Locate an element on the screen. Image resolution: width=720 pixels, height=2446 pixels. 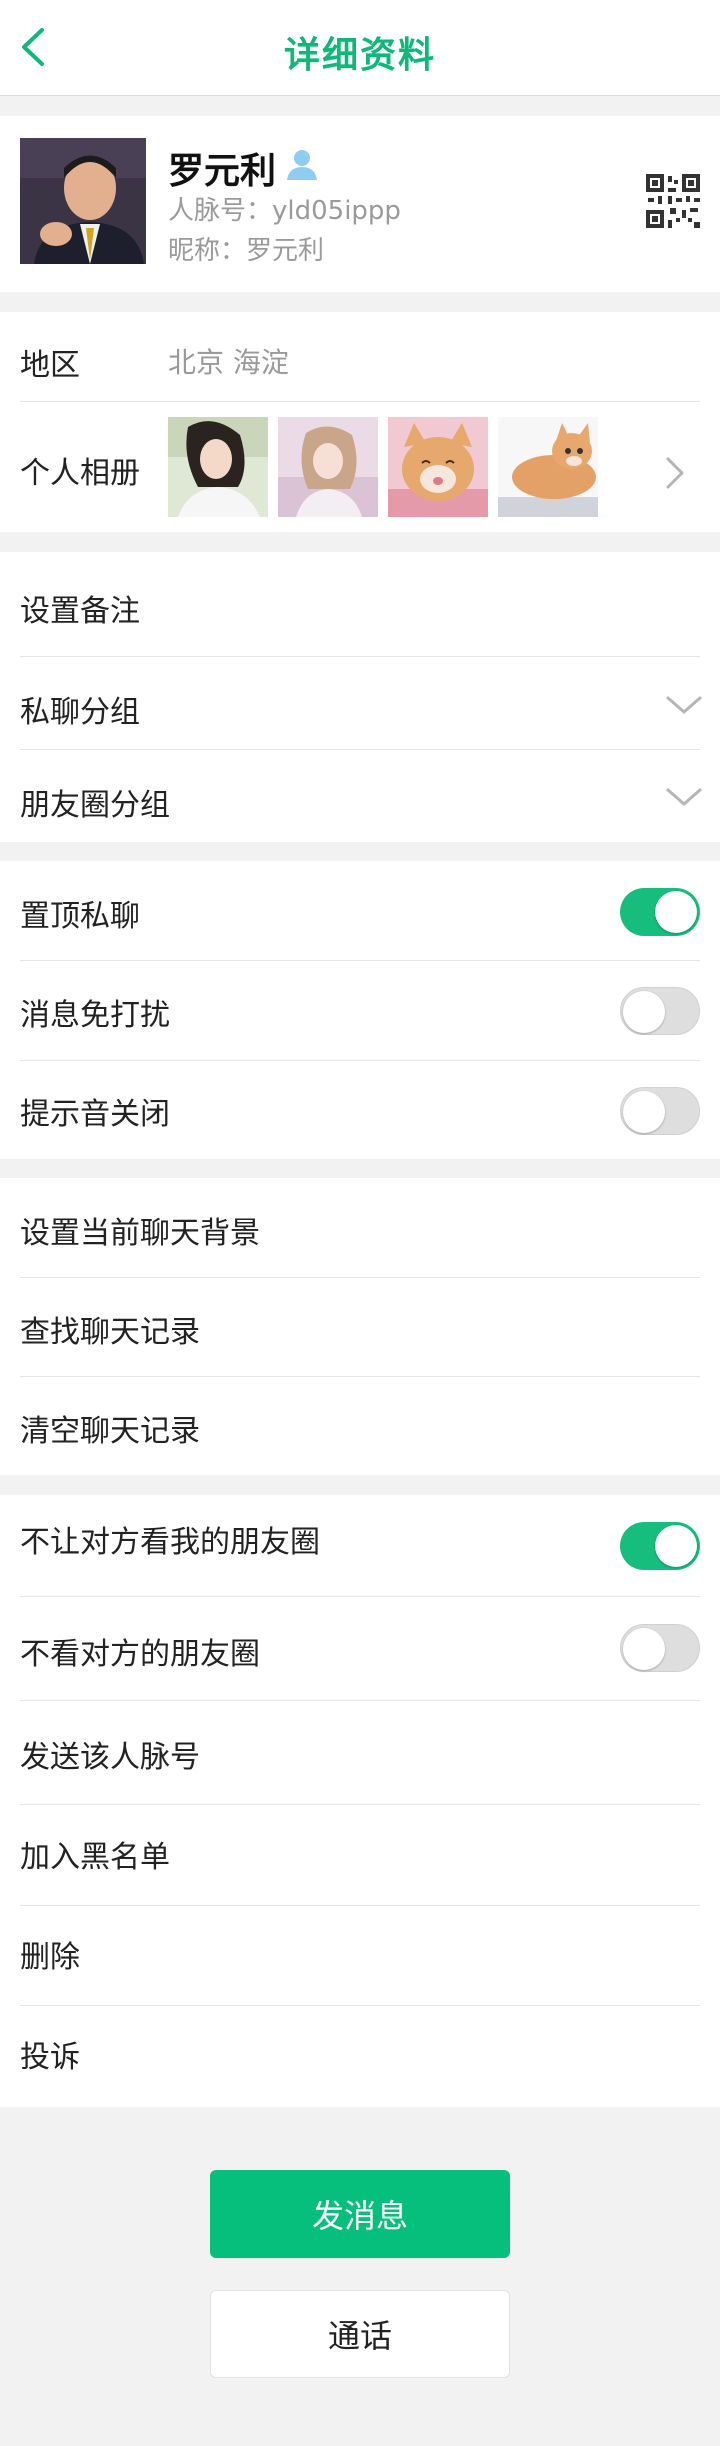
sound-off-label: 提示音关闭 is located at coordinates (95, 1114).